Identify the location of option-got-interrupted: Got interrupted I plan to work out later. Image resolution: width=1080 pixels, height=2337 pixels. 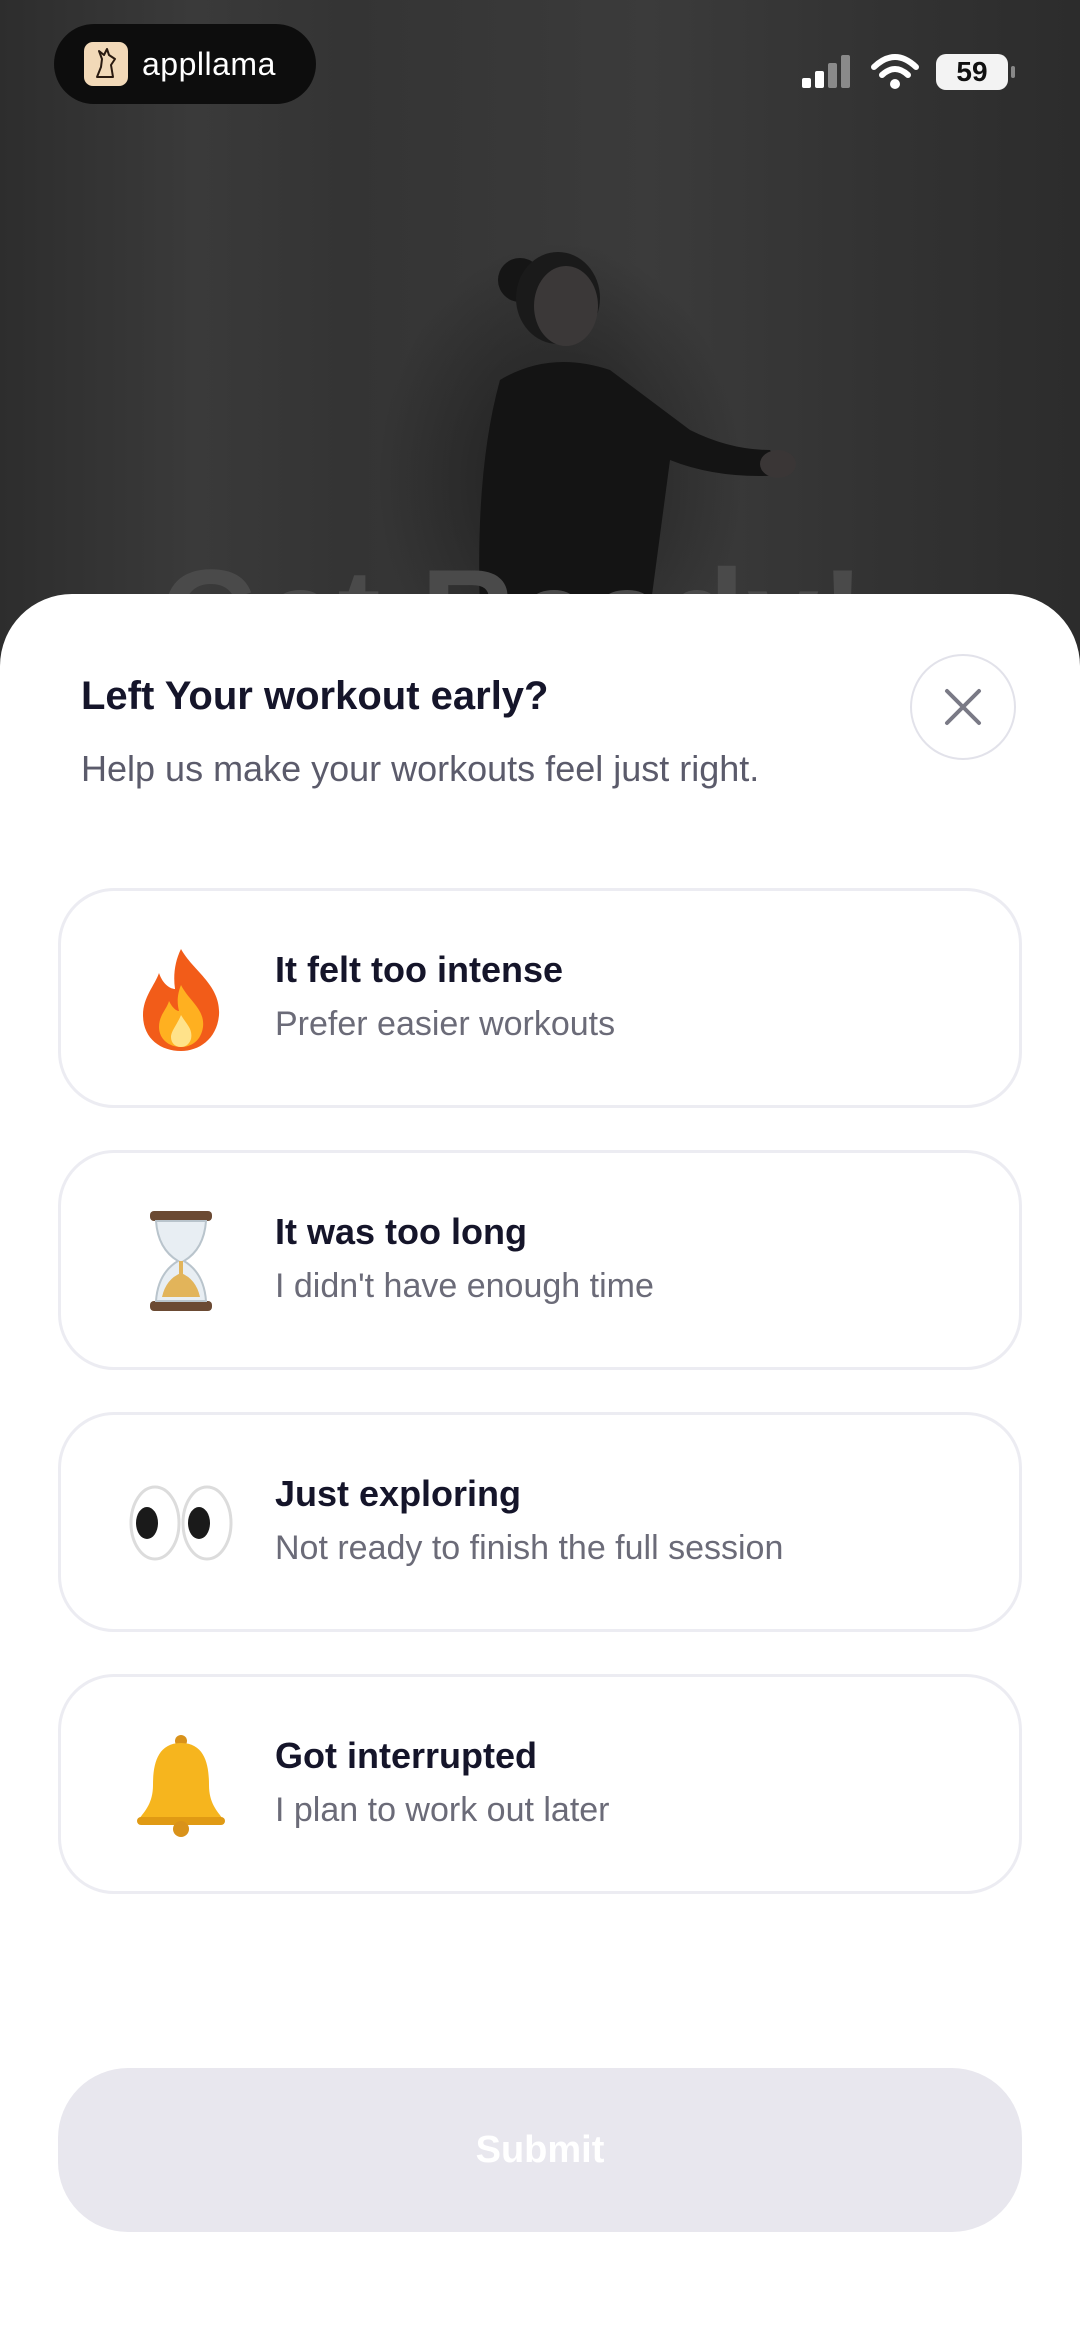
(540, 1784).